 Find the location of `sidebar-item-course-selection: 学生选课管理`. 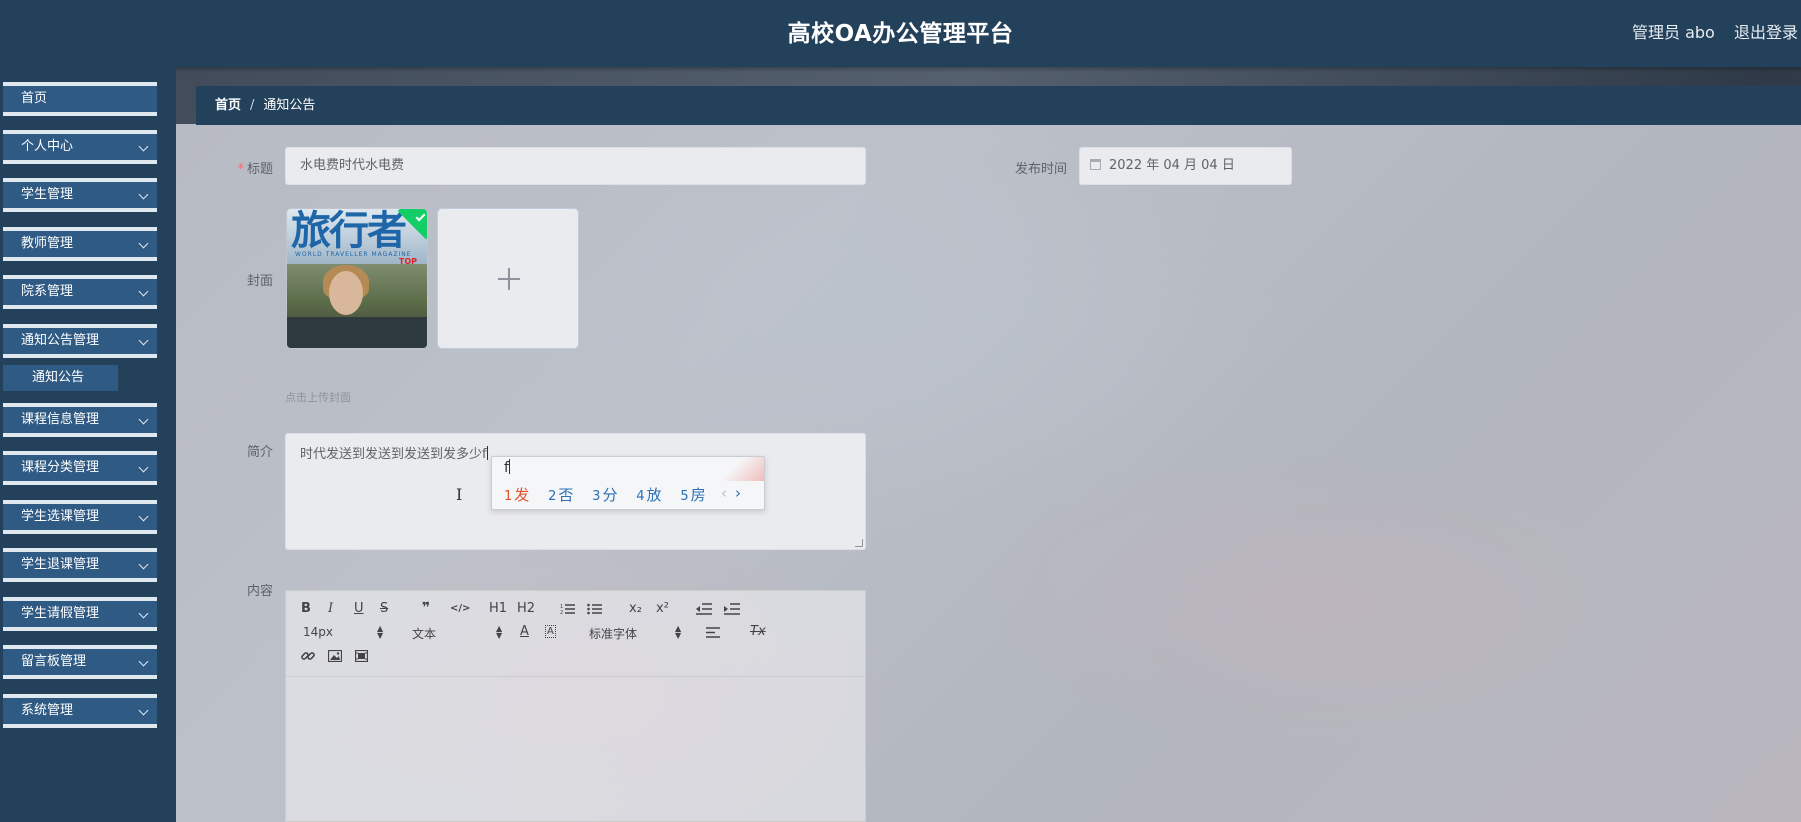

sidebar-item-course-selection: 学生选课管理 is located at coordinates (80, 517).